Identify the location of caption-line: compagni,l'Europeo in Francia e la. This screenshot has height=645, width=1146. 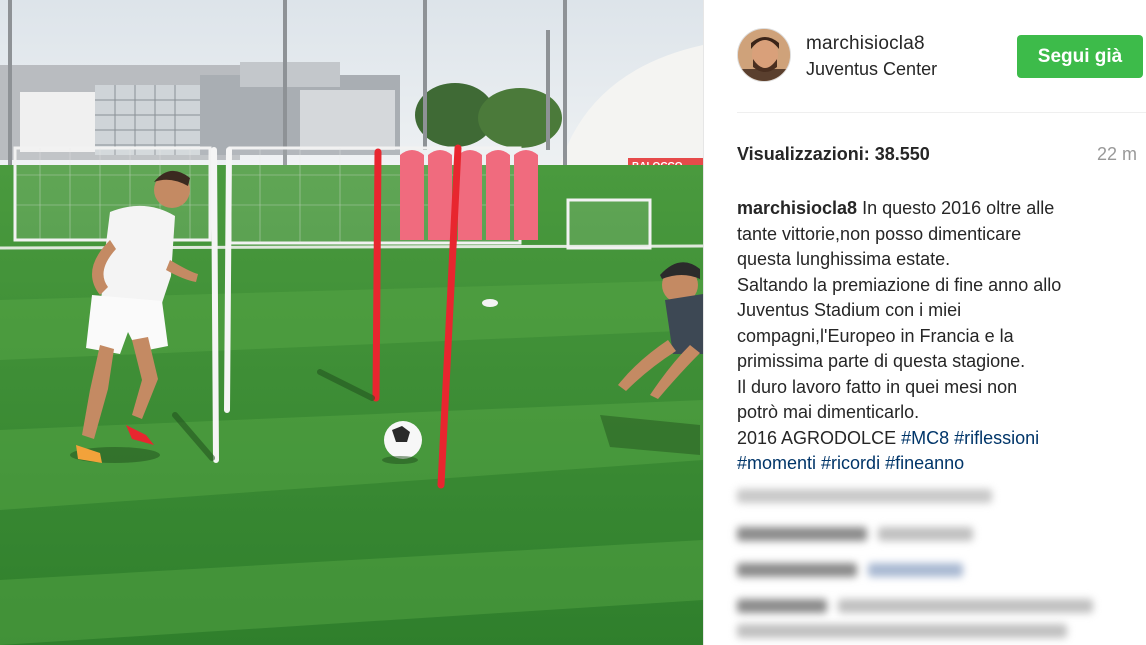
(875, 335).